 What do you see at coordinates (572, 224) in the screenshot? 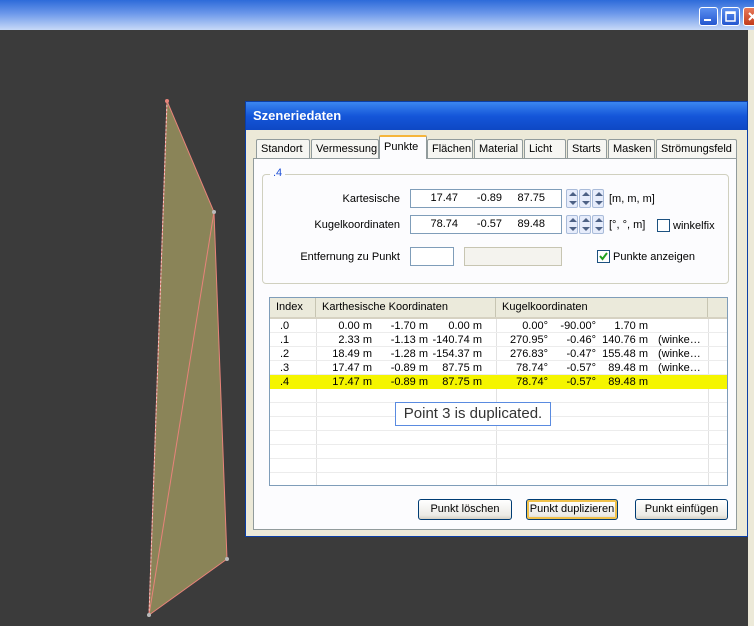
I see `spherical-azimuth-spinner` at bounding box center [572, 224].